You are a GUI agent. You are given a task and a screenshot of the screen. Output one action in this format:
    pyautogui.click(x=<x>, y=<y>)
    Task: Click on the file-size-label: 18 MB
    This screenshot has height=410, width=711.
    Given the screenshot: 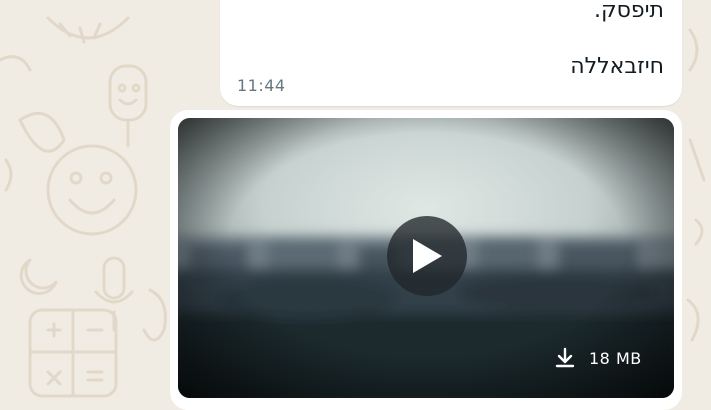 What is the action you would take?
    pyautogui.click(x=615, y=358)
    